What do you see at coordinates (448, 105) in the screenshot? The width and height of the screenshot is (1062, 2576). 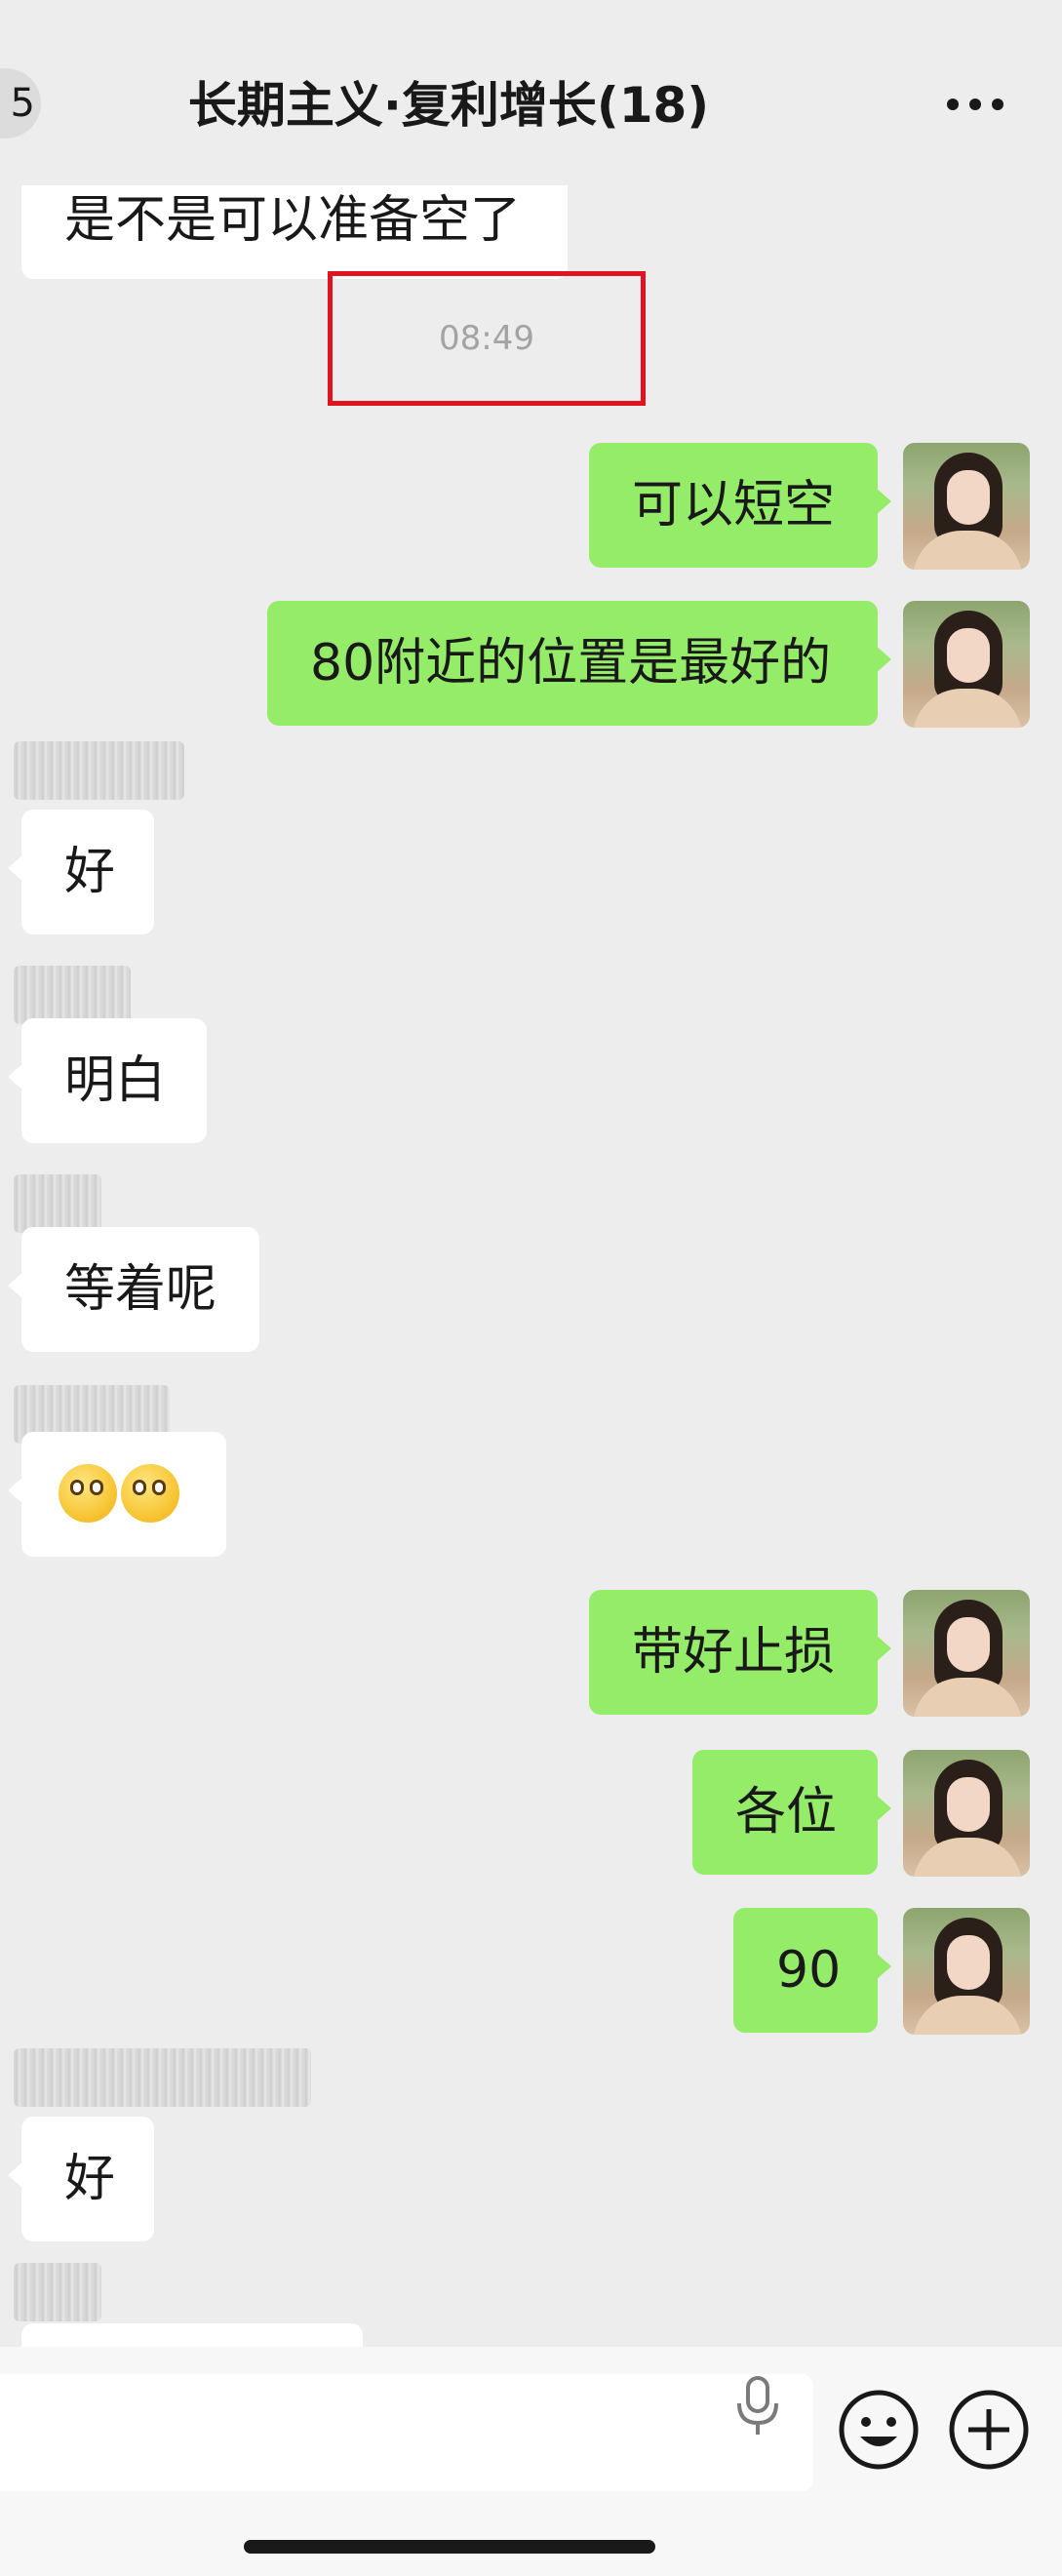 I see `chat-title: 长期主义·复利增长(18)` at bounding box center [448, 105].